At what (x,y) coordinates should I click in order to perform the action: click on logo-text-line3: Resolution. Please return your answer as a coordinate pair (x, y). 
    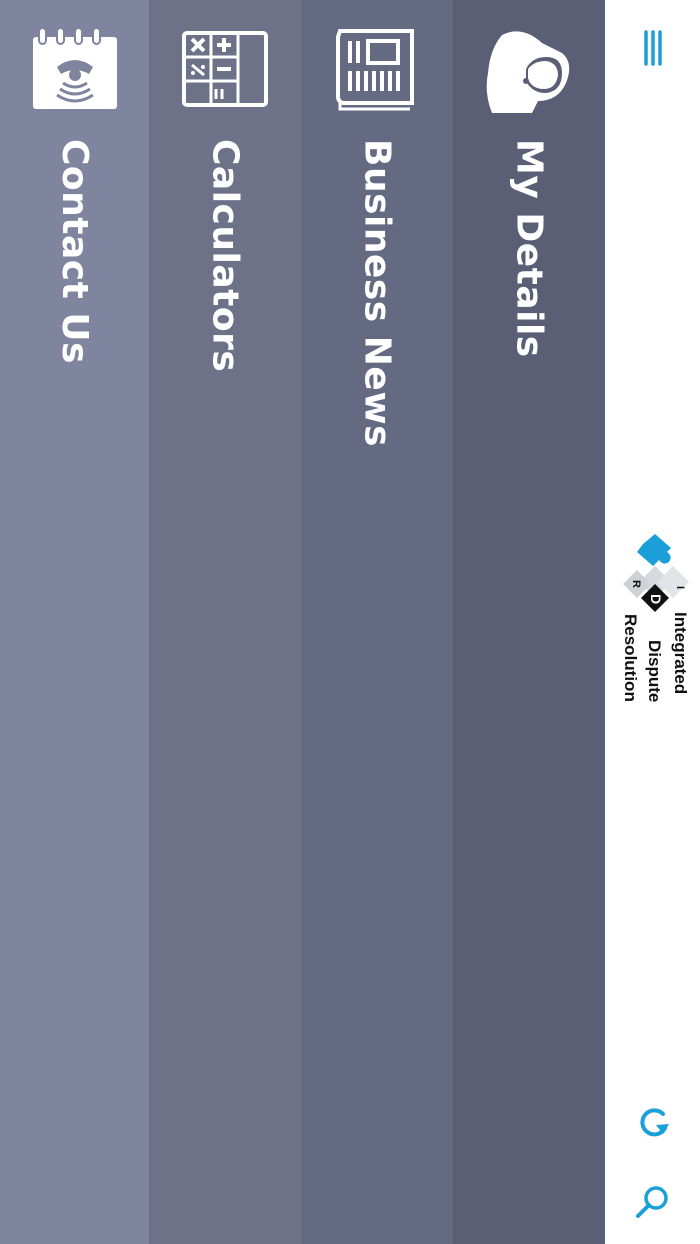
    Looking at the image, I should click on (630, 658).